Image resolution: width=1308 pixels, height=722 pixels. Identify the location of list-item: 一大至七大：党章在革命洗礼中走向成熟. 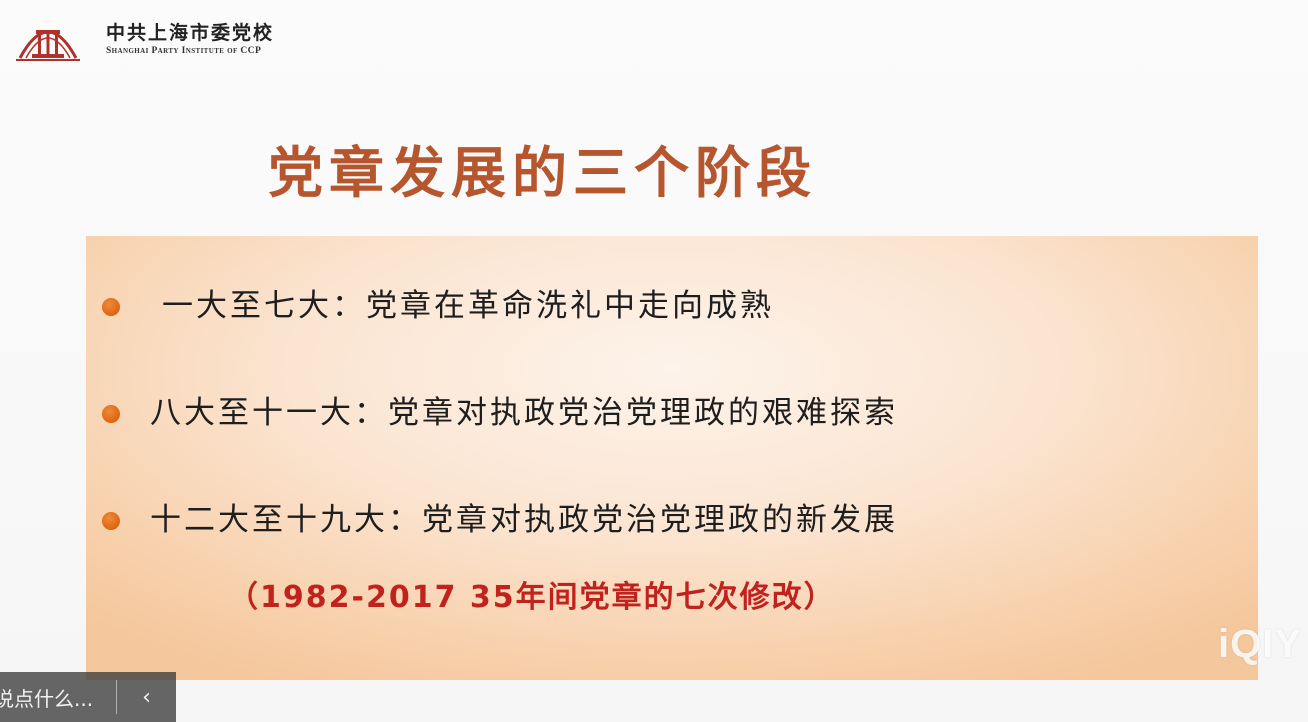
(468, 306).